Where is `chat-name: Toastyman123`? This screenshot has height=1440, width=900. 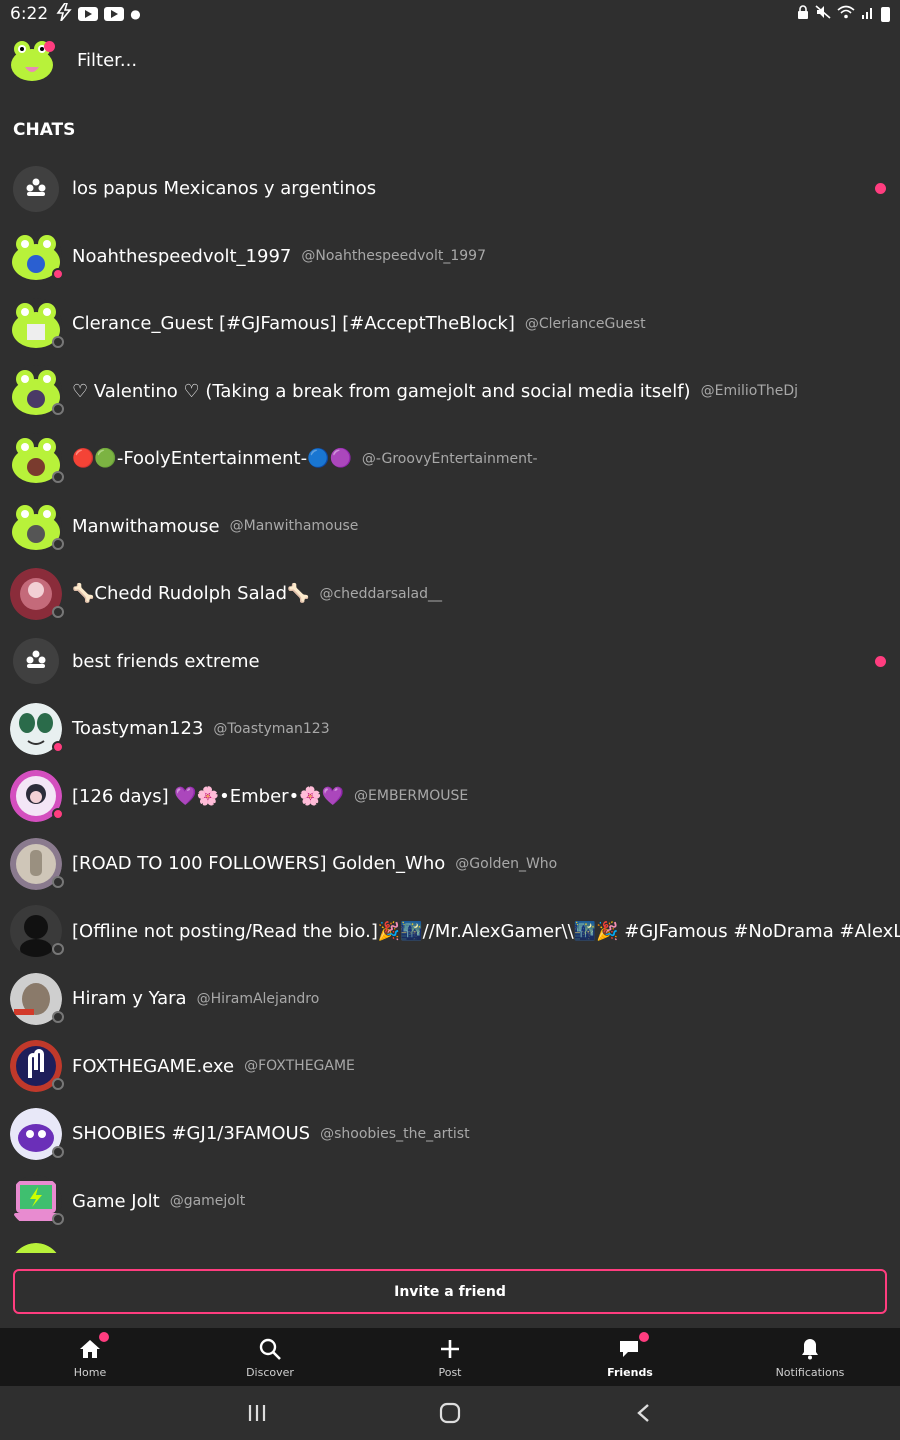
chat-name: Toastyman123 is located at coordinates (138, 729).